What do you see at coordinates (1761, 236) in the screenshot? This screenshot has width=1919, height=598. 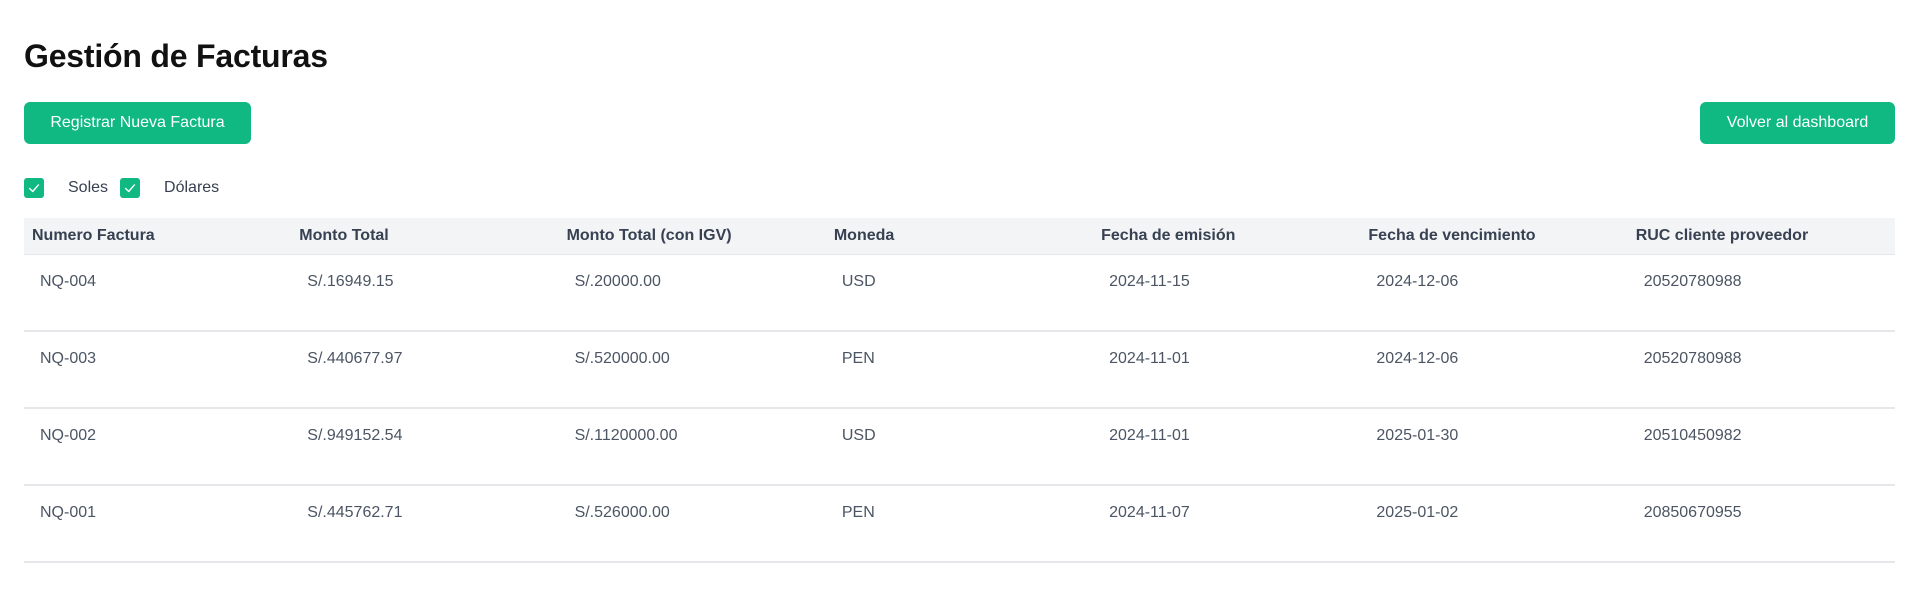 I see `header-ruc-cliente: RUC cliente proveedor` at bounding box center [1761, 236].